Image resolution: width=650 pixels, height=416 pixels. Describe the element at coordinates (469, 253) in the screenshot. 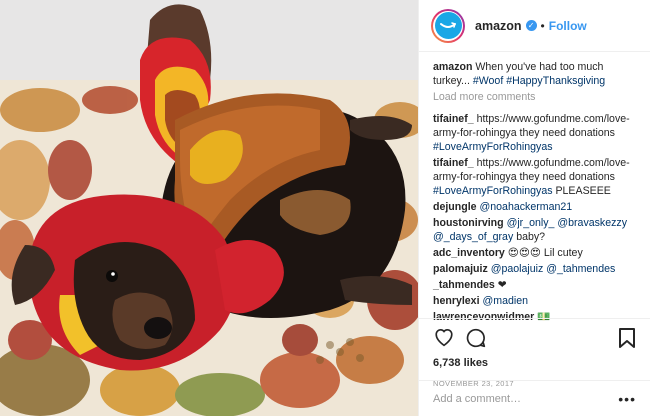

I see `comment-username: adc_inventory` at that location.